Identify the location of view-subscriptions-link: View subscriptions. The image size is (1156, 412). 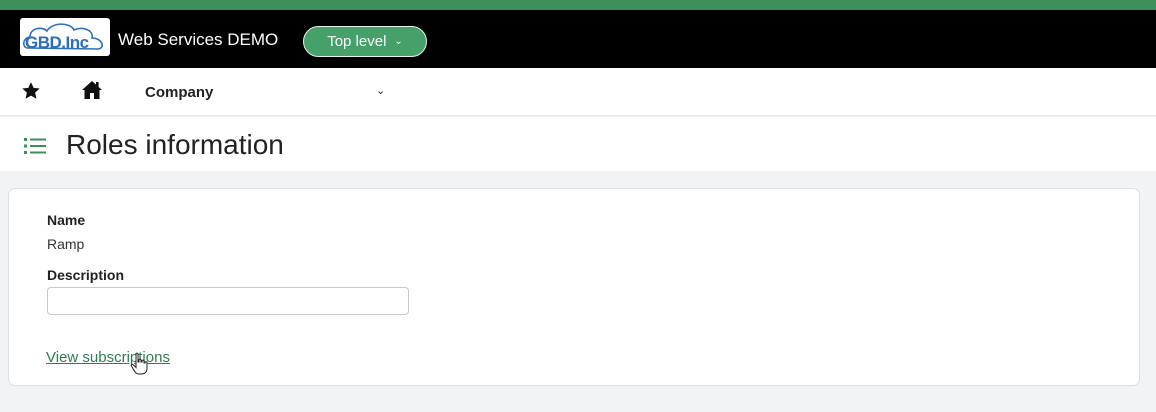
(108, 357).